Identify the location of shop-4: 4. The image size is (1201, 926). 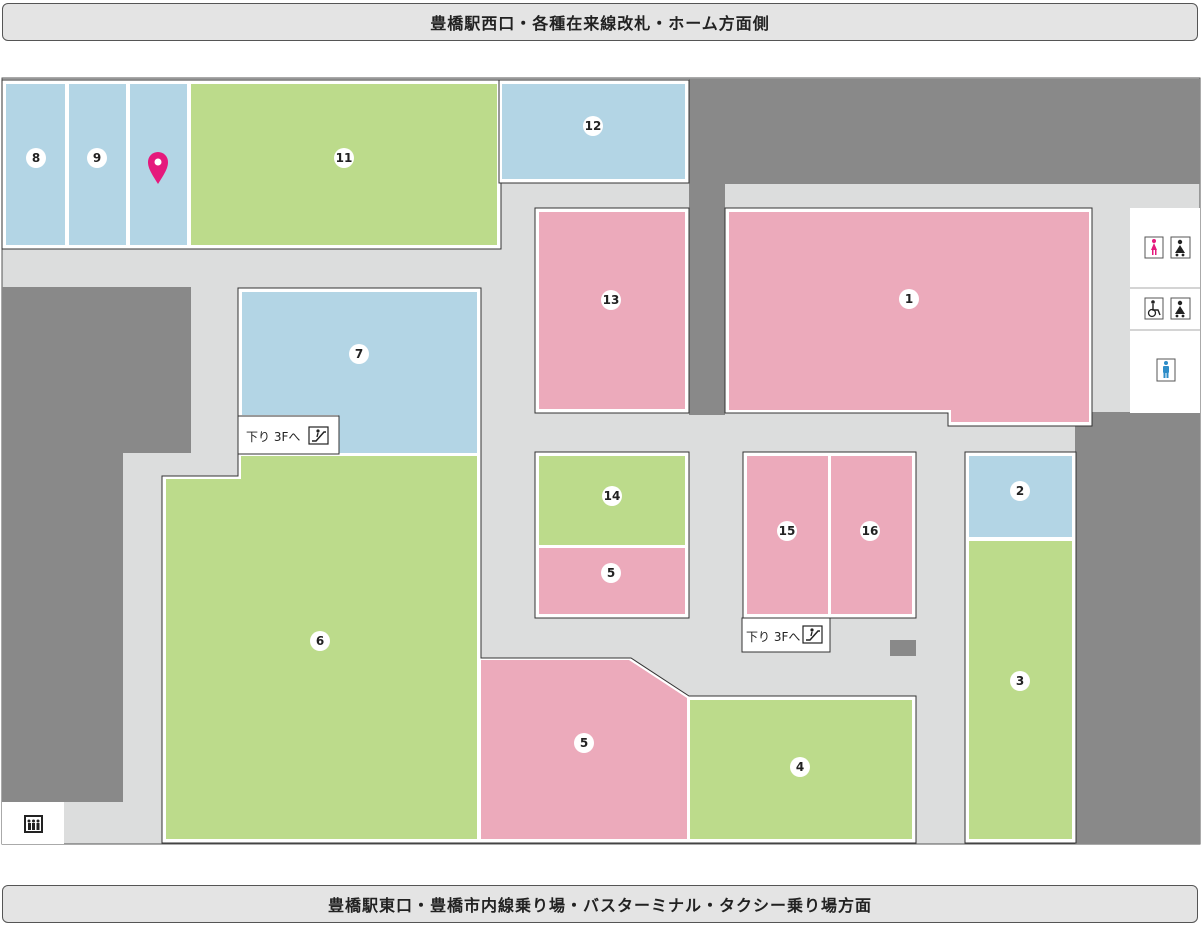
(801, 769).